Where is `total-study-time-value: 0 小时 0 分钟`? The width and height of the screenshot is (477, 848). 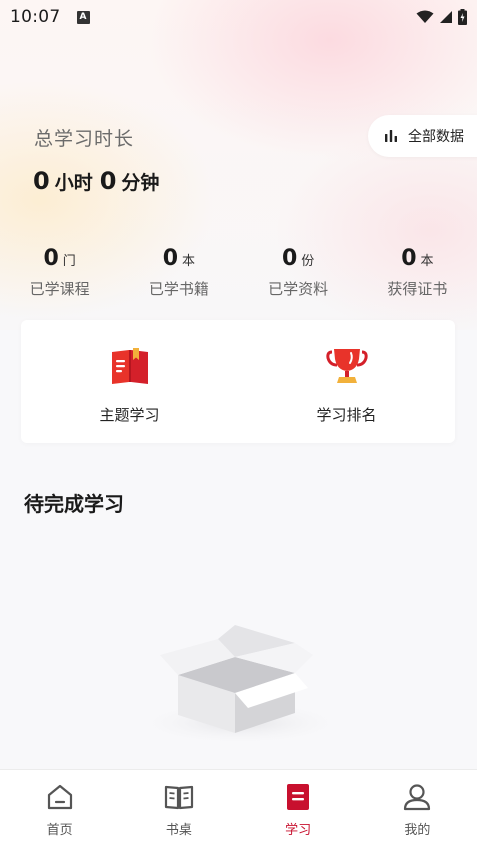 total-study-time-value: 0 小时 0 分钟 is located at coordinates (99, 181).